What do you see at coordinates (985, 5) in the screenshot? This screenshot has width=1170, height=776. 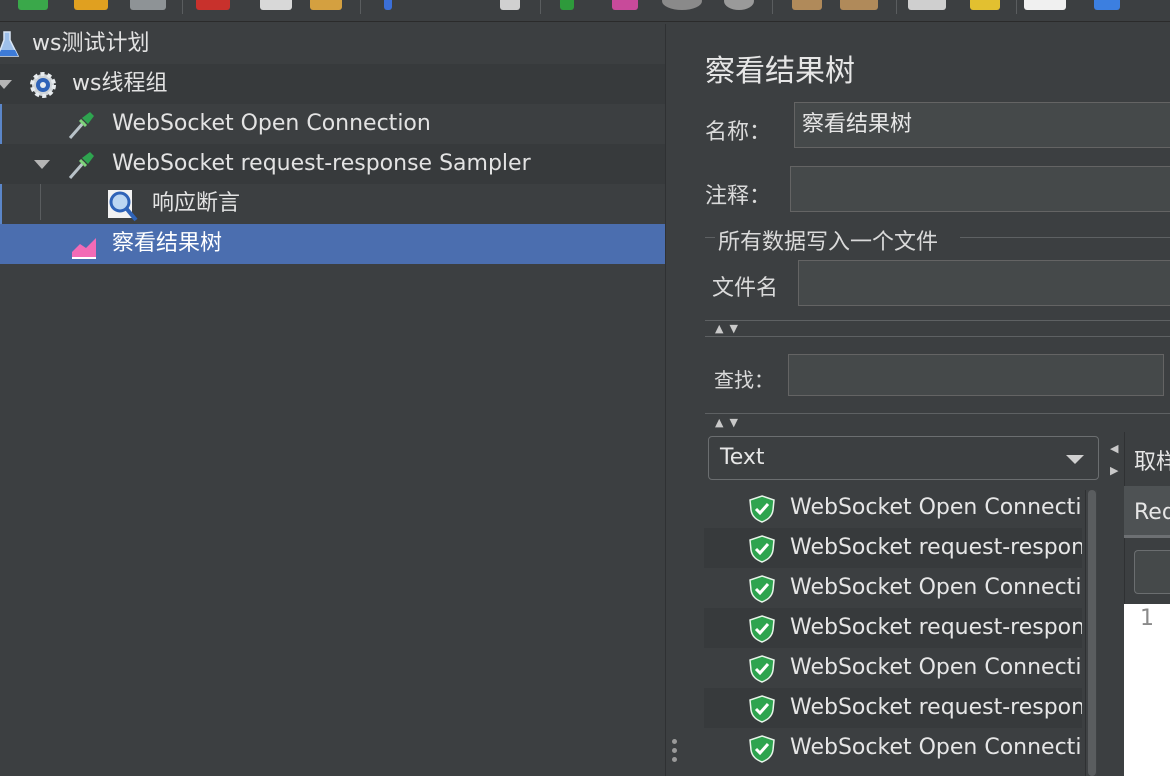 I see `reset-search-icon` at bounding box center [985, 5].